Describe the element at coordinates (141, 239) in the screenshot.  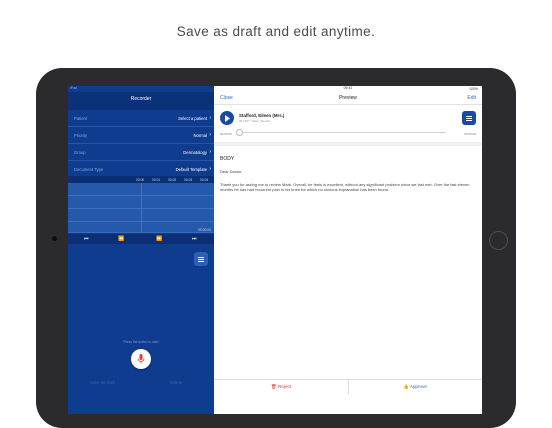
I see `transport-controls: ⏮ ⏪ ⏩ ⏭` at that location.